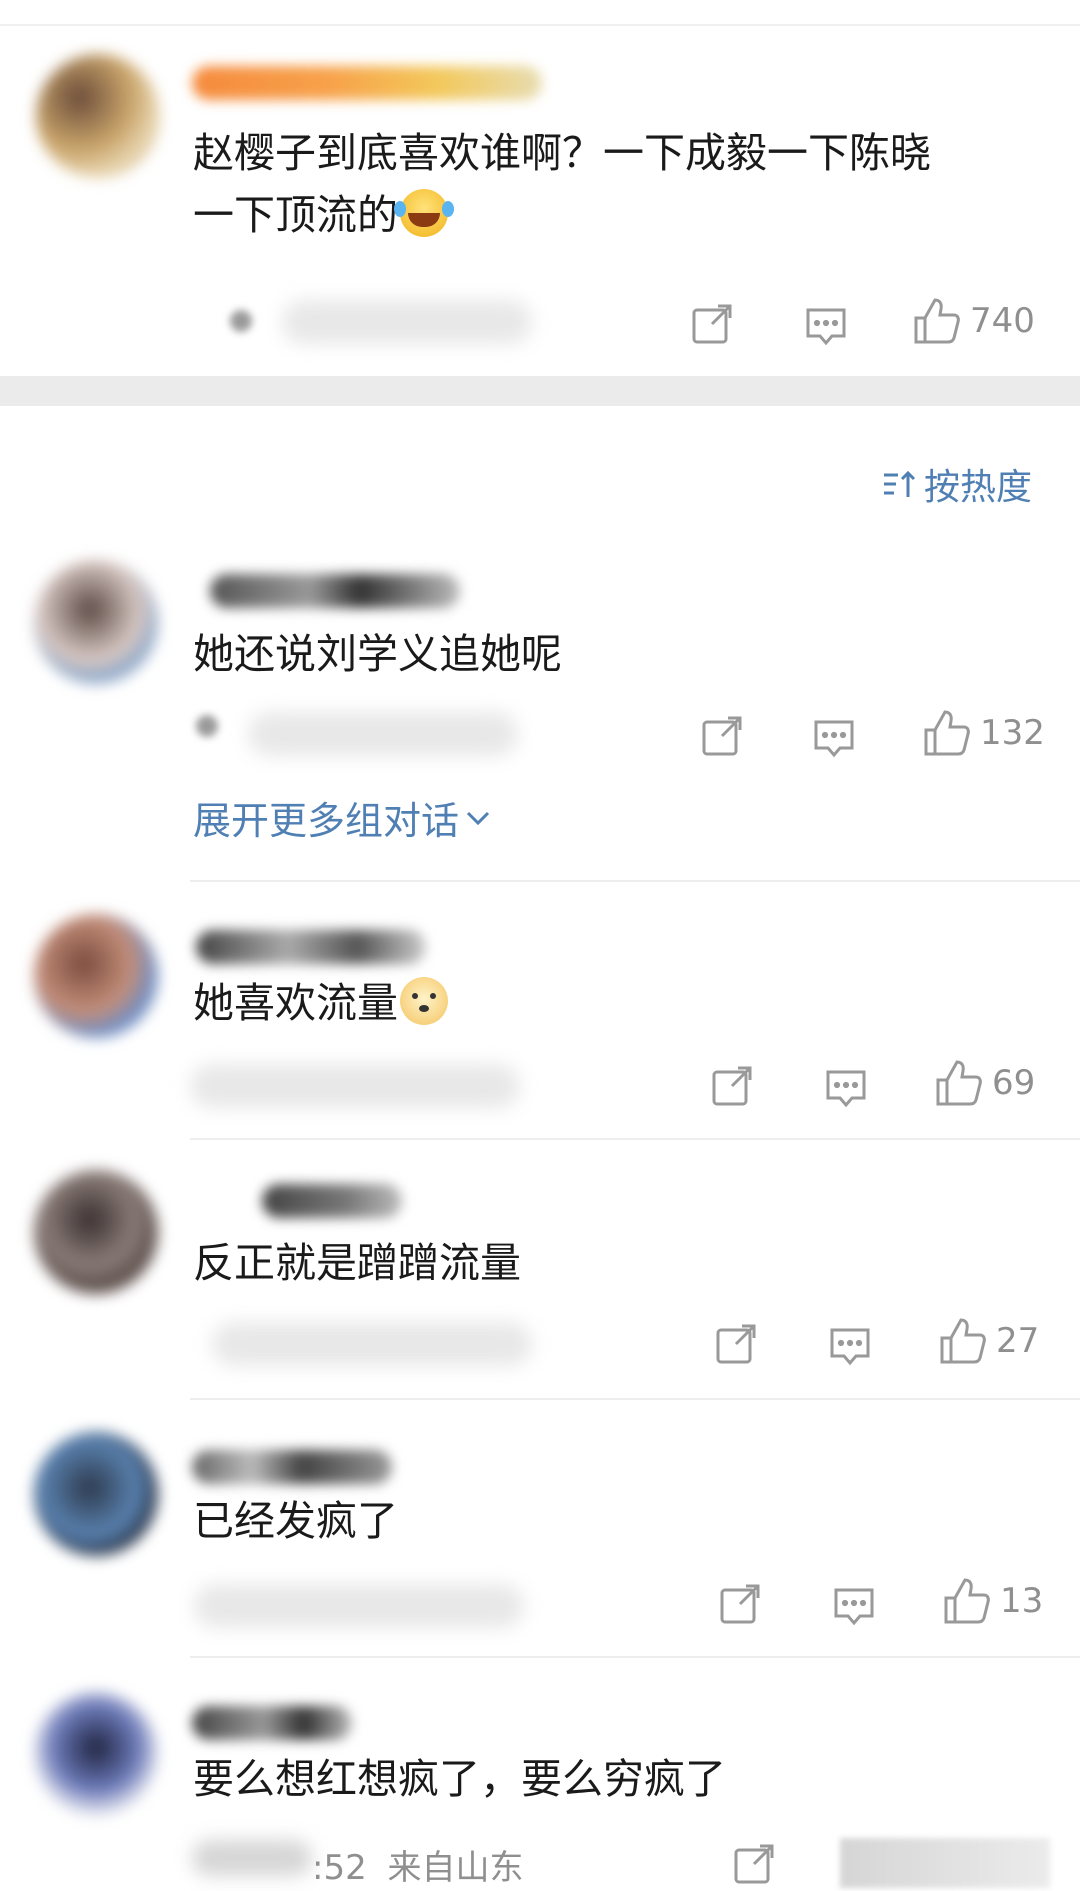  Describe the element at coordinates (377, 654) in the screenshot. I see `comment-1-text: 她还说刘学义追她呢` at that location.